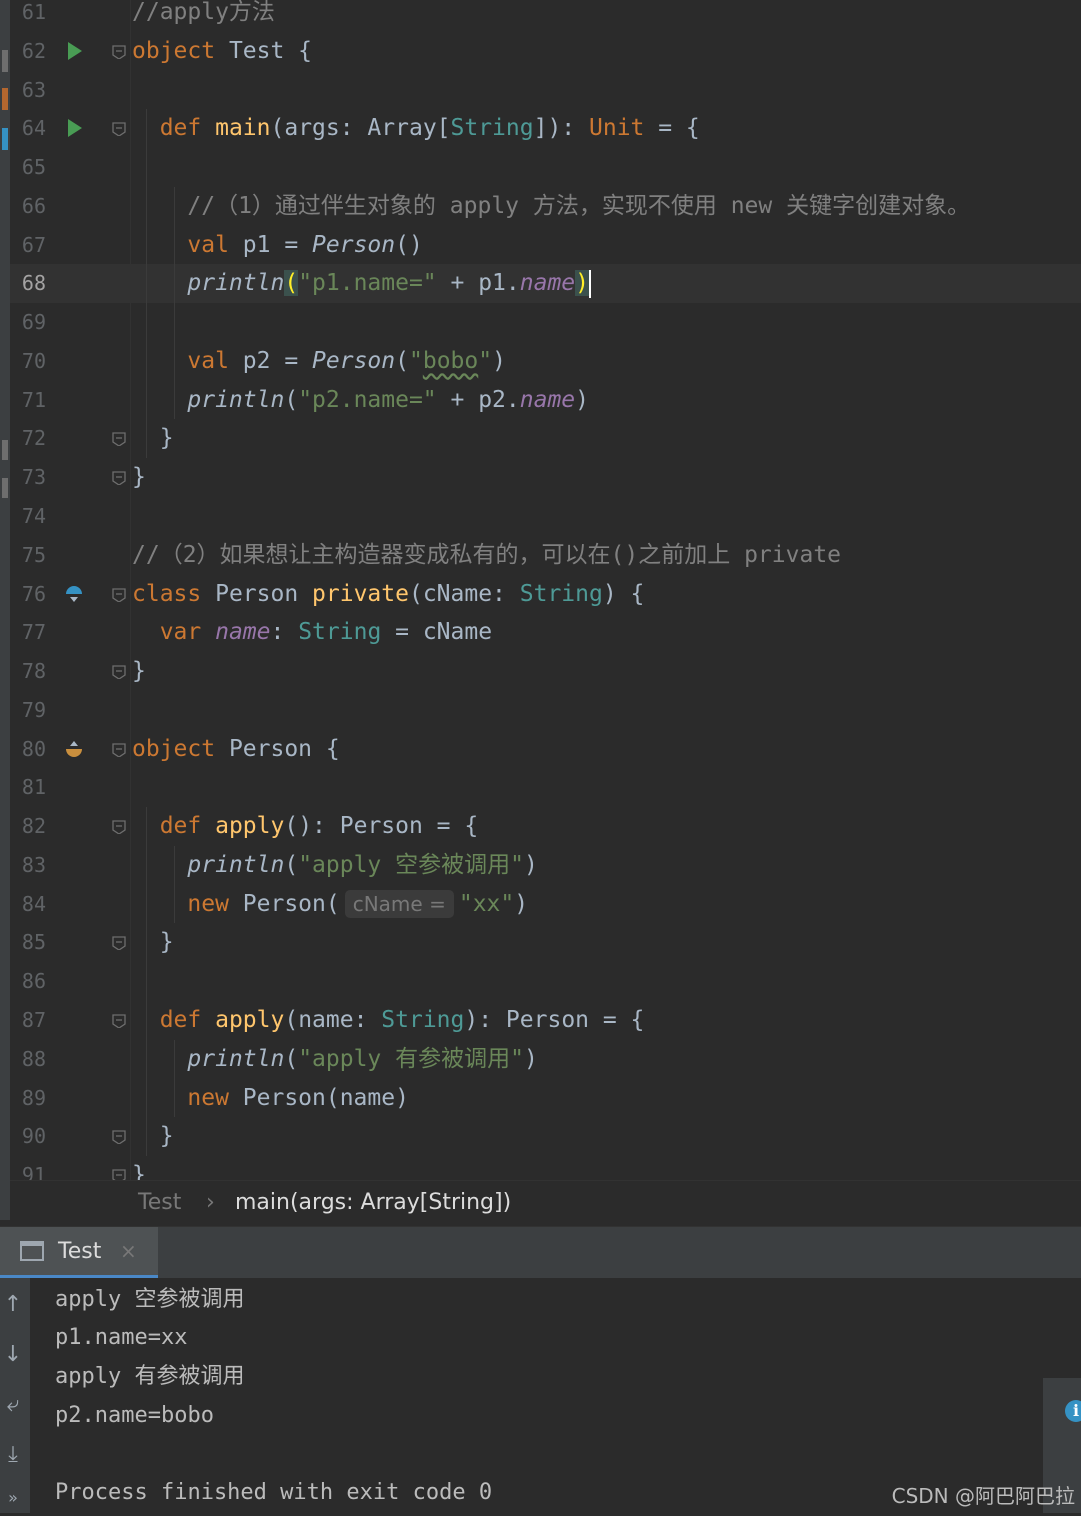 Image resolution: width=1081 pixels, height=1516 pixels. I want to click on code-line: 78}, so click(545, 671).